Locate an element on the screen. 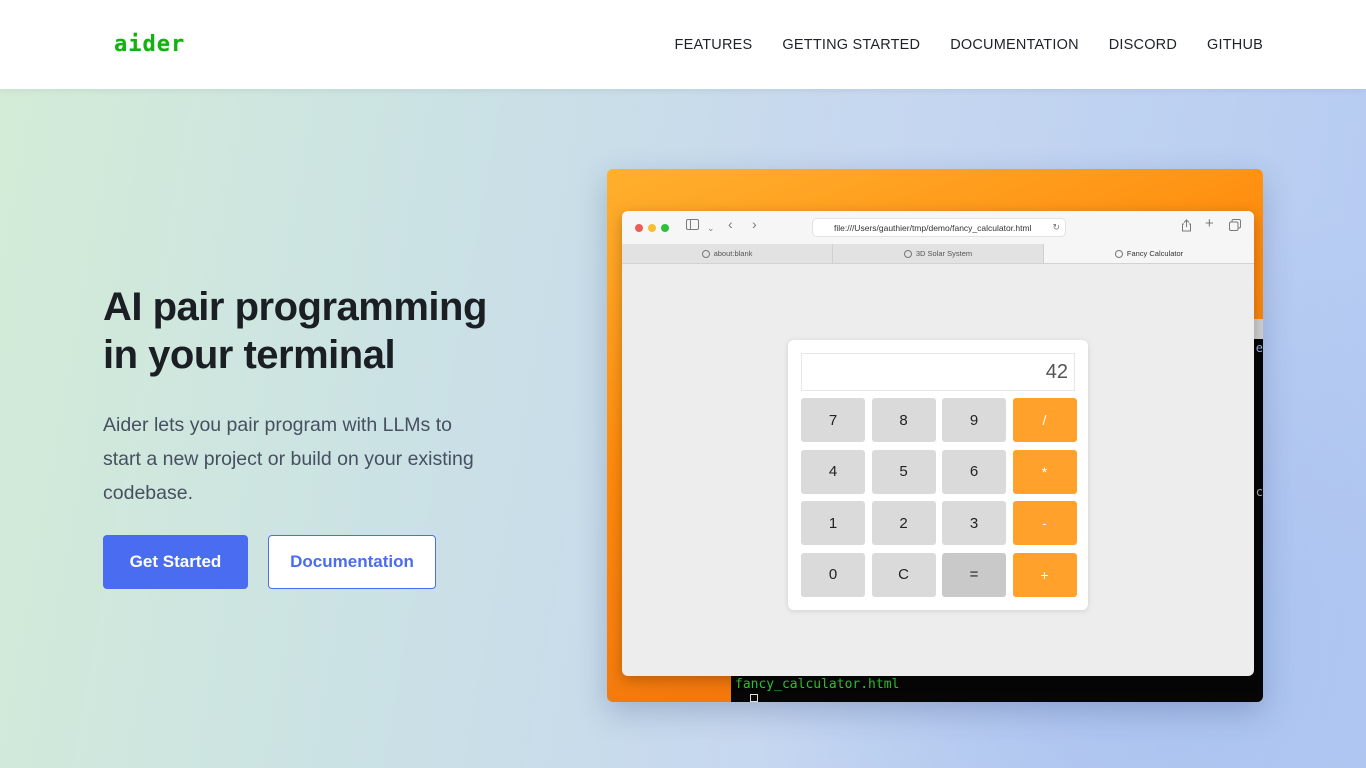  tab-label: 3D Solar System is located at coordinates (944, 253).